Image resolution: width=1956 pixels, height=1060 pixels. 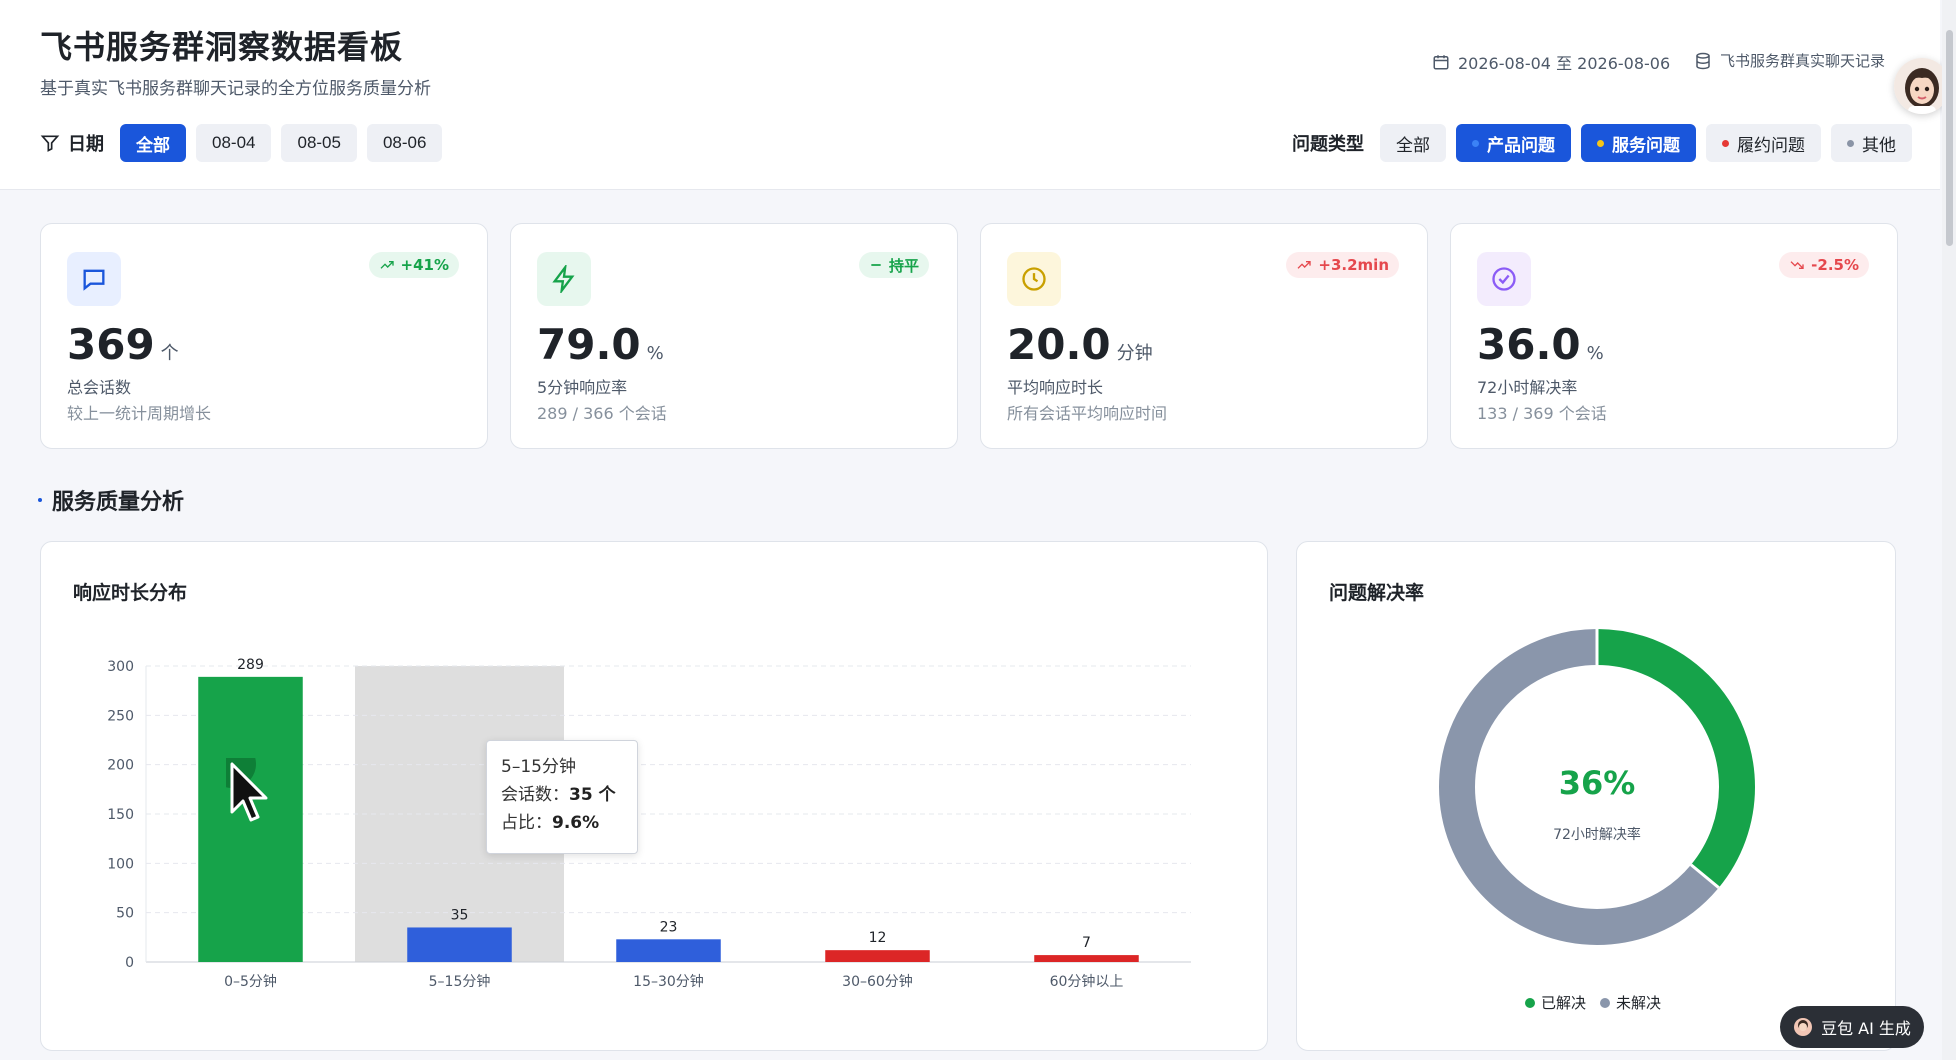 What do you see at coordinates (120, 815) in the screenshot?
I see `y-tick-label: 150` at bounding box center [120, 815].